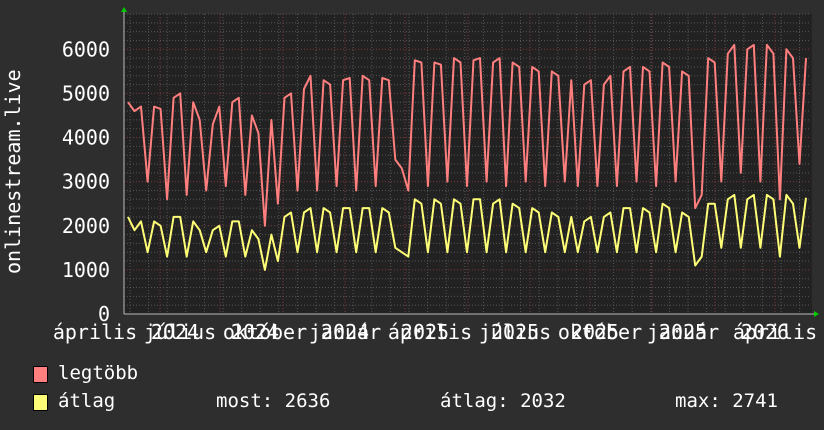 The width and height of the screenshot is (824, 430). Describe the element at coordinates (40, 402) in the screenshot. I see `legend-swatch-atlag` at that location.